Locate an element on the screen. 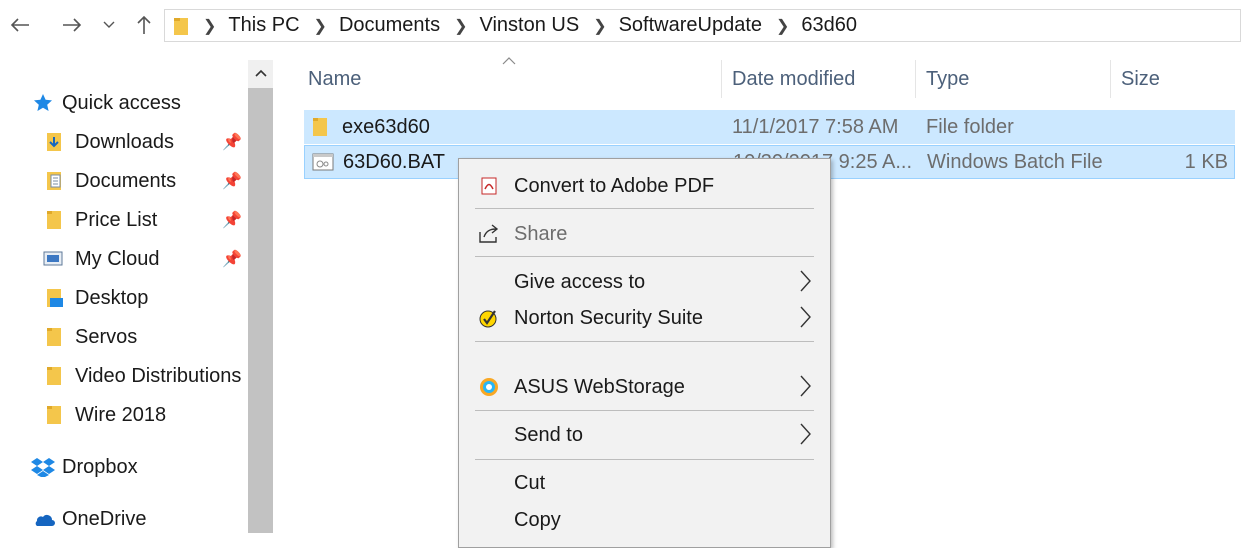 The height and width of the screenshot is (548, 1241). forward-button is located at coordinates (72, 25).